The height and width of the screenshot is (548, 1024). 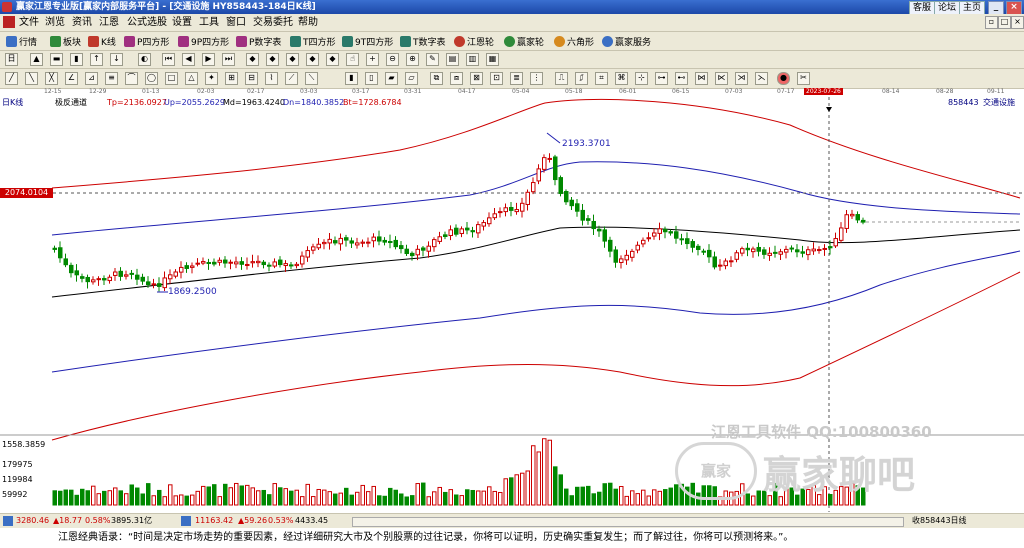 I want to click on index2-value: 11163.42, so click(x=214, y=520).